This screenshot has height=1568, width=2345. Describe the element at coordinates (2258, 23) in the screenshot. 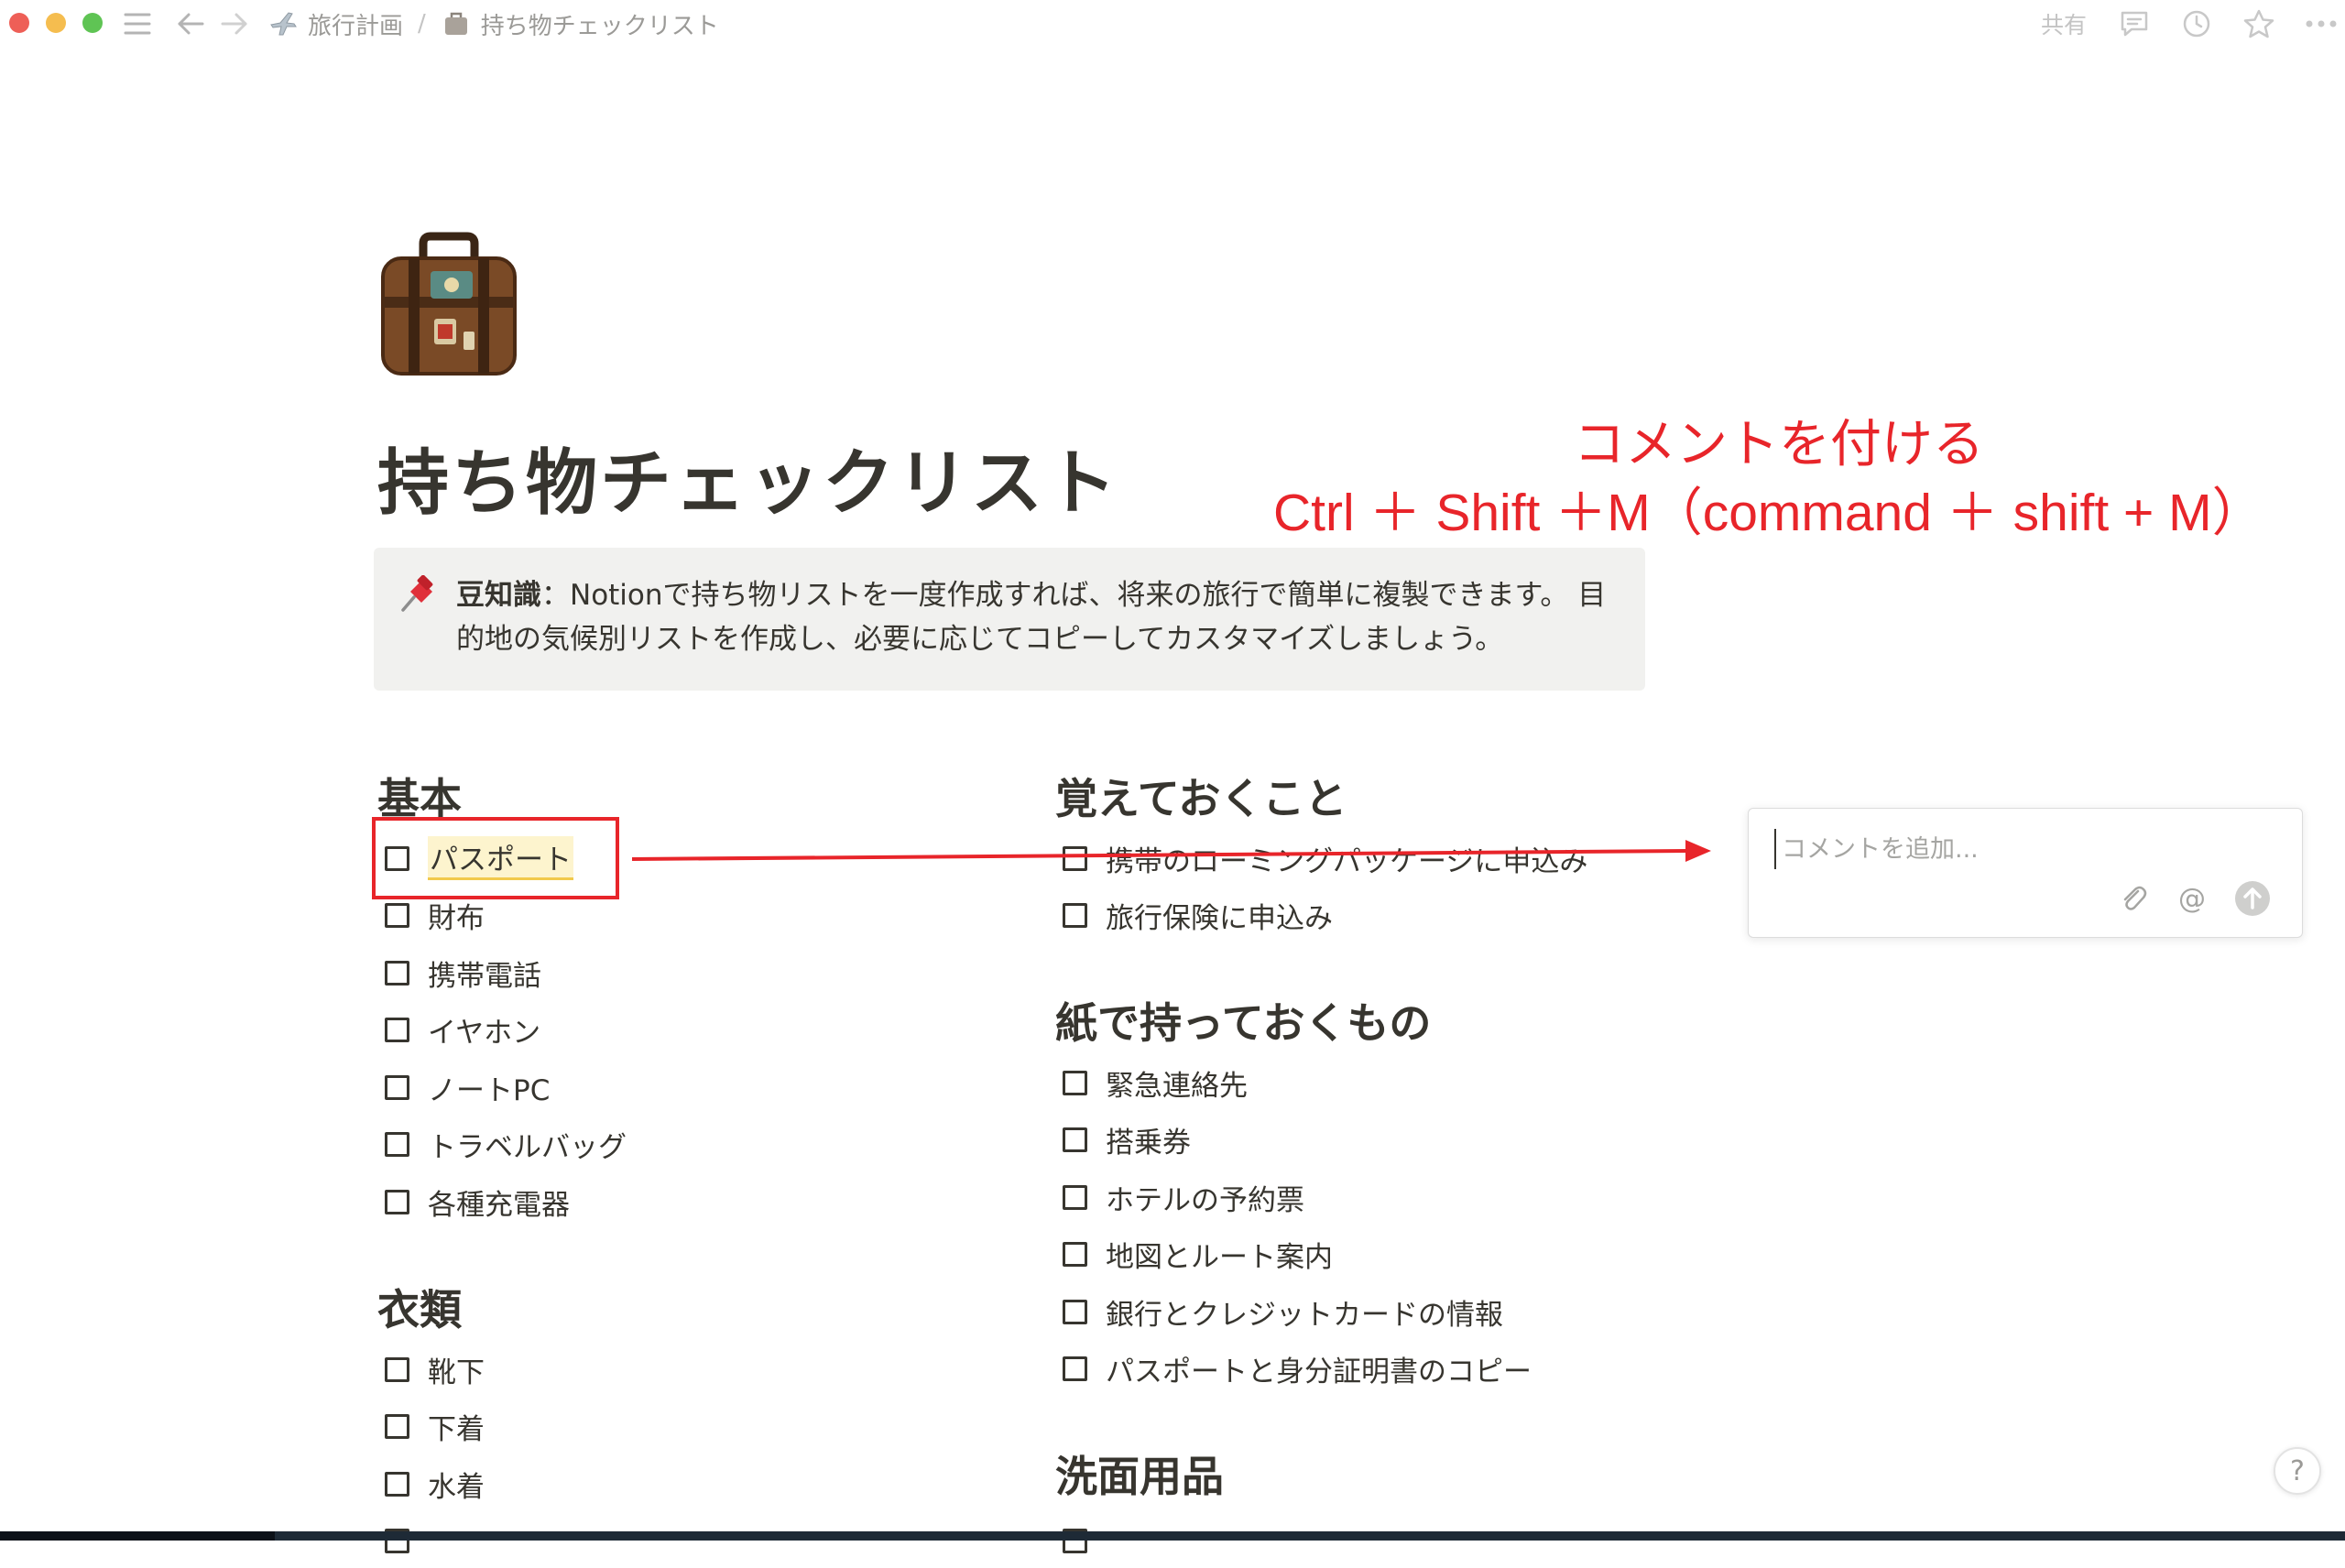

I see `favorite-star-icon` at that location.